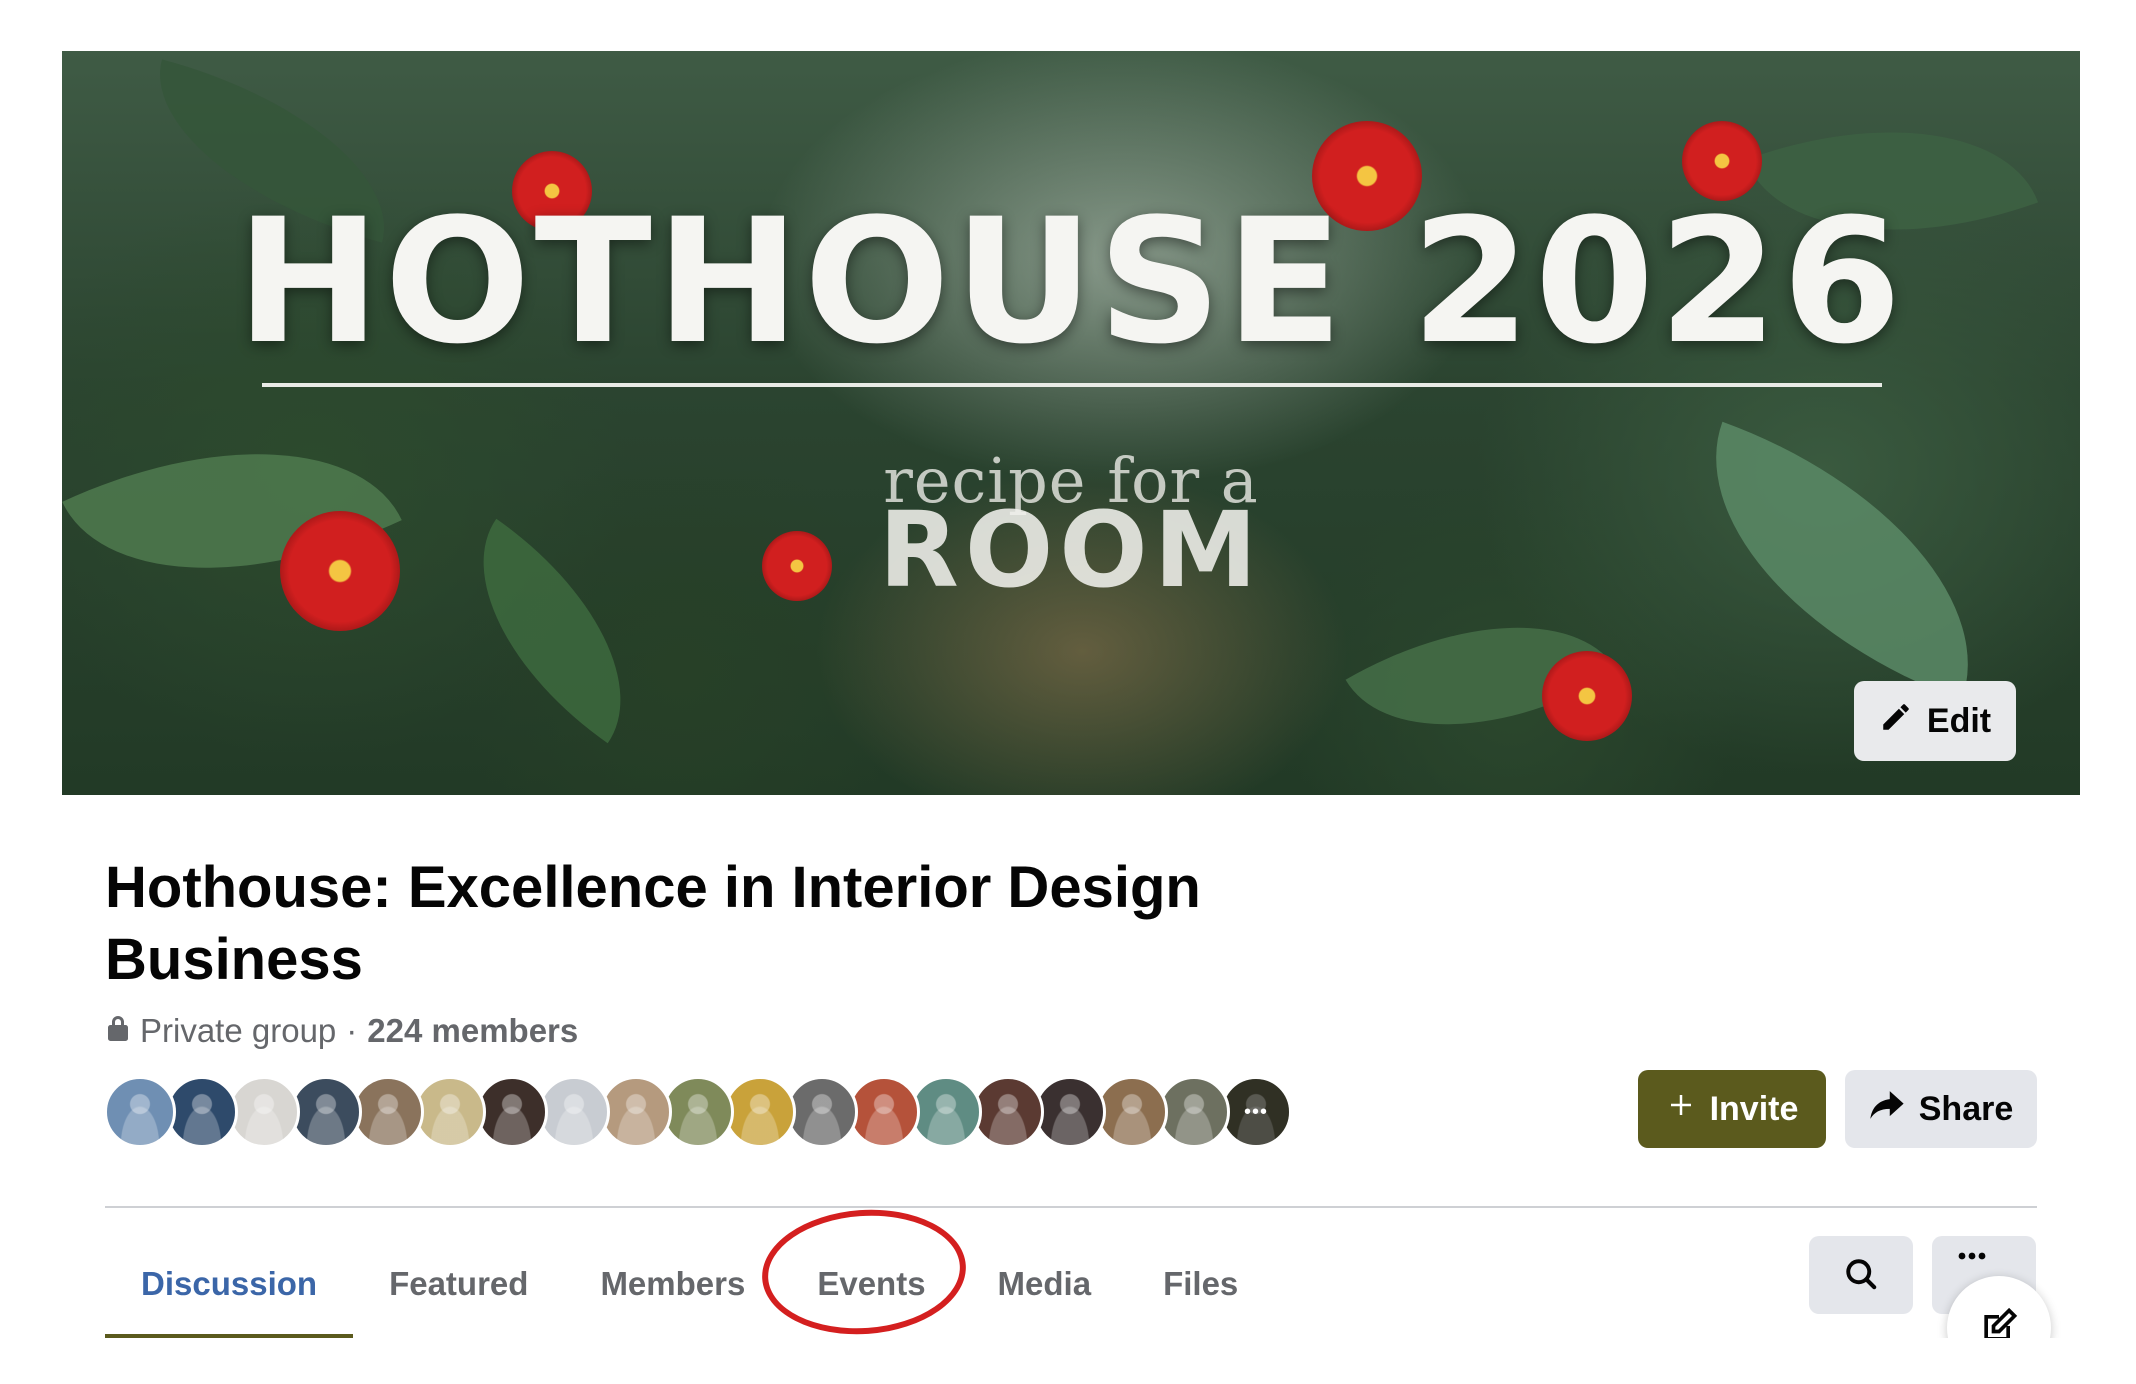 The height and width of the screenshot is (1384, 2136). I want to click on invite-label: Invite, so click(1754, 1108).